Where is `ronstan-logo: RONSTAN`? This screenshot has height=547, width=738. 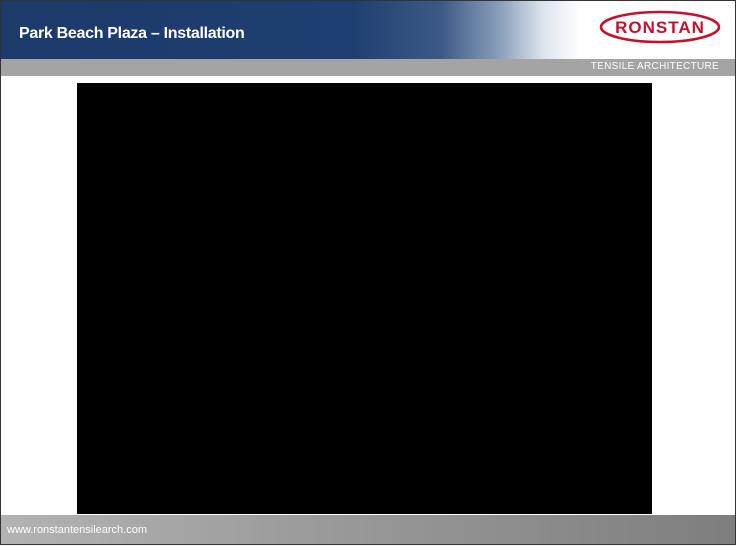
ronstan-logo: RONSTAN is located at coordinates (660, 27).